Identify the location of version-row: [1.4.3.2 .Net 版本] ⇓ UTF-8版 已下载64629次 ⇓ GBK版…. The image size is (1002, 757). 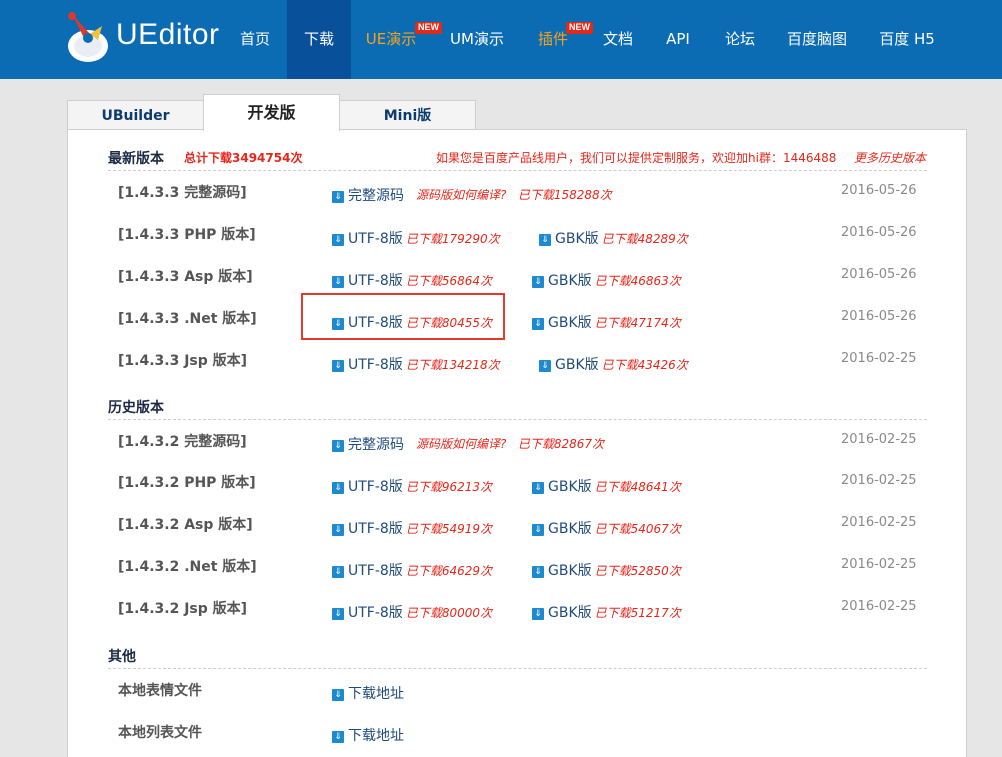
(517, 571).